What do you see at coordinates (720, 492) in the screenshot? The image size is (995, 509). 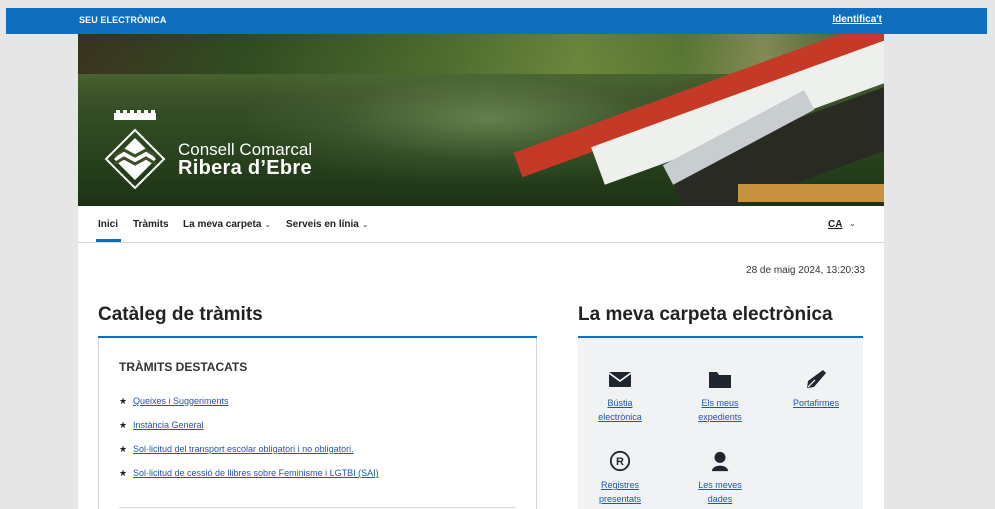 I see `tile-label: Les meves dades` at bounding box center [720, 492].